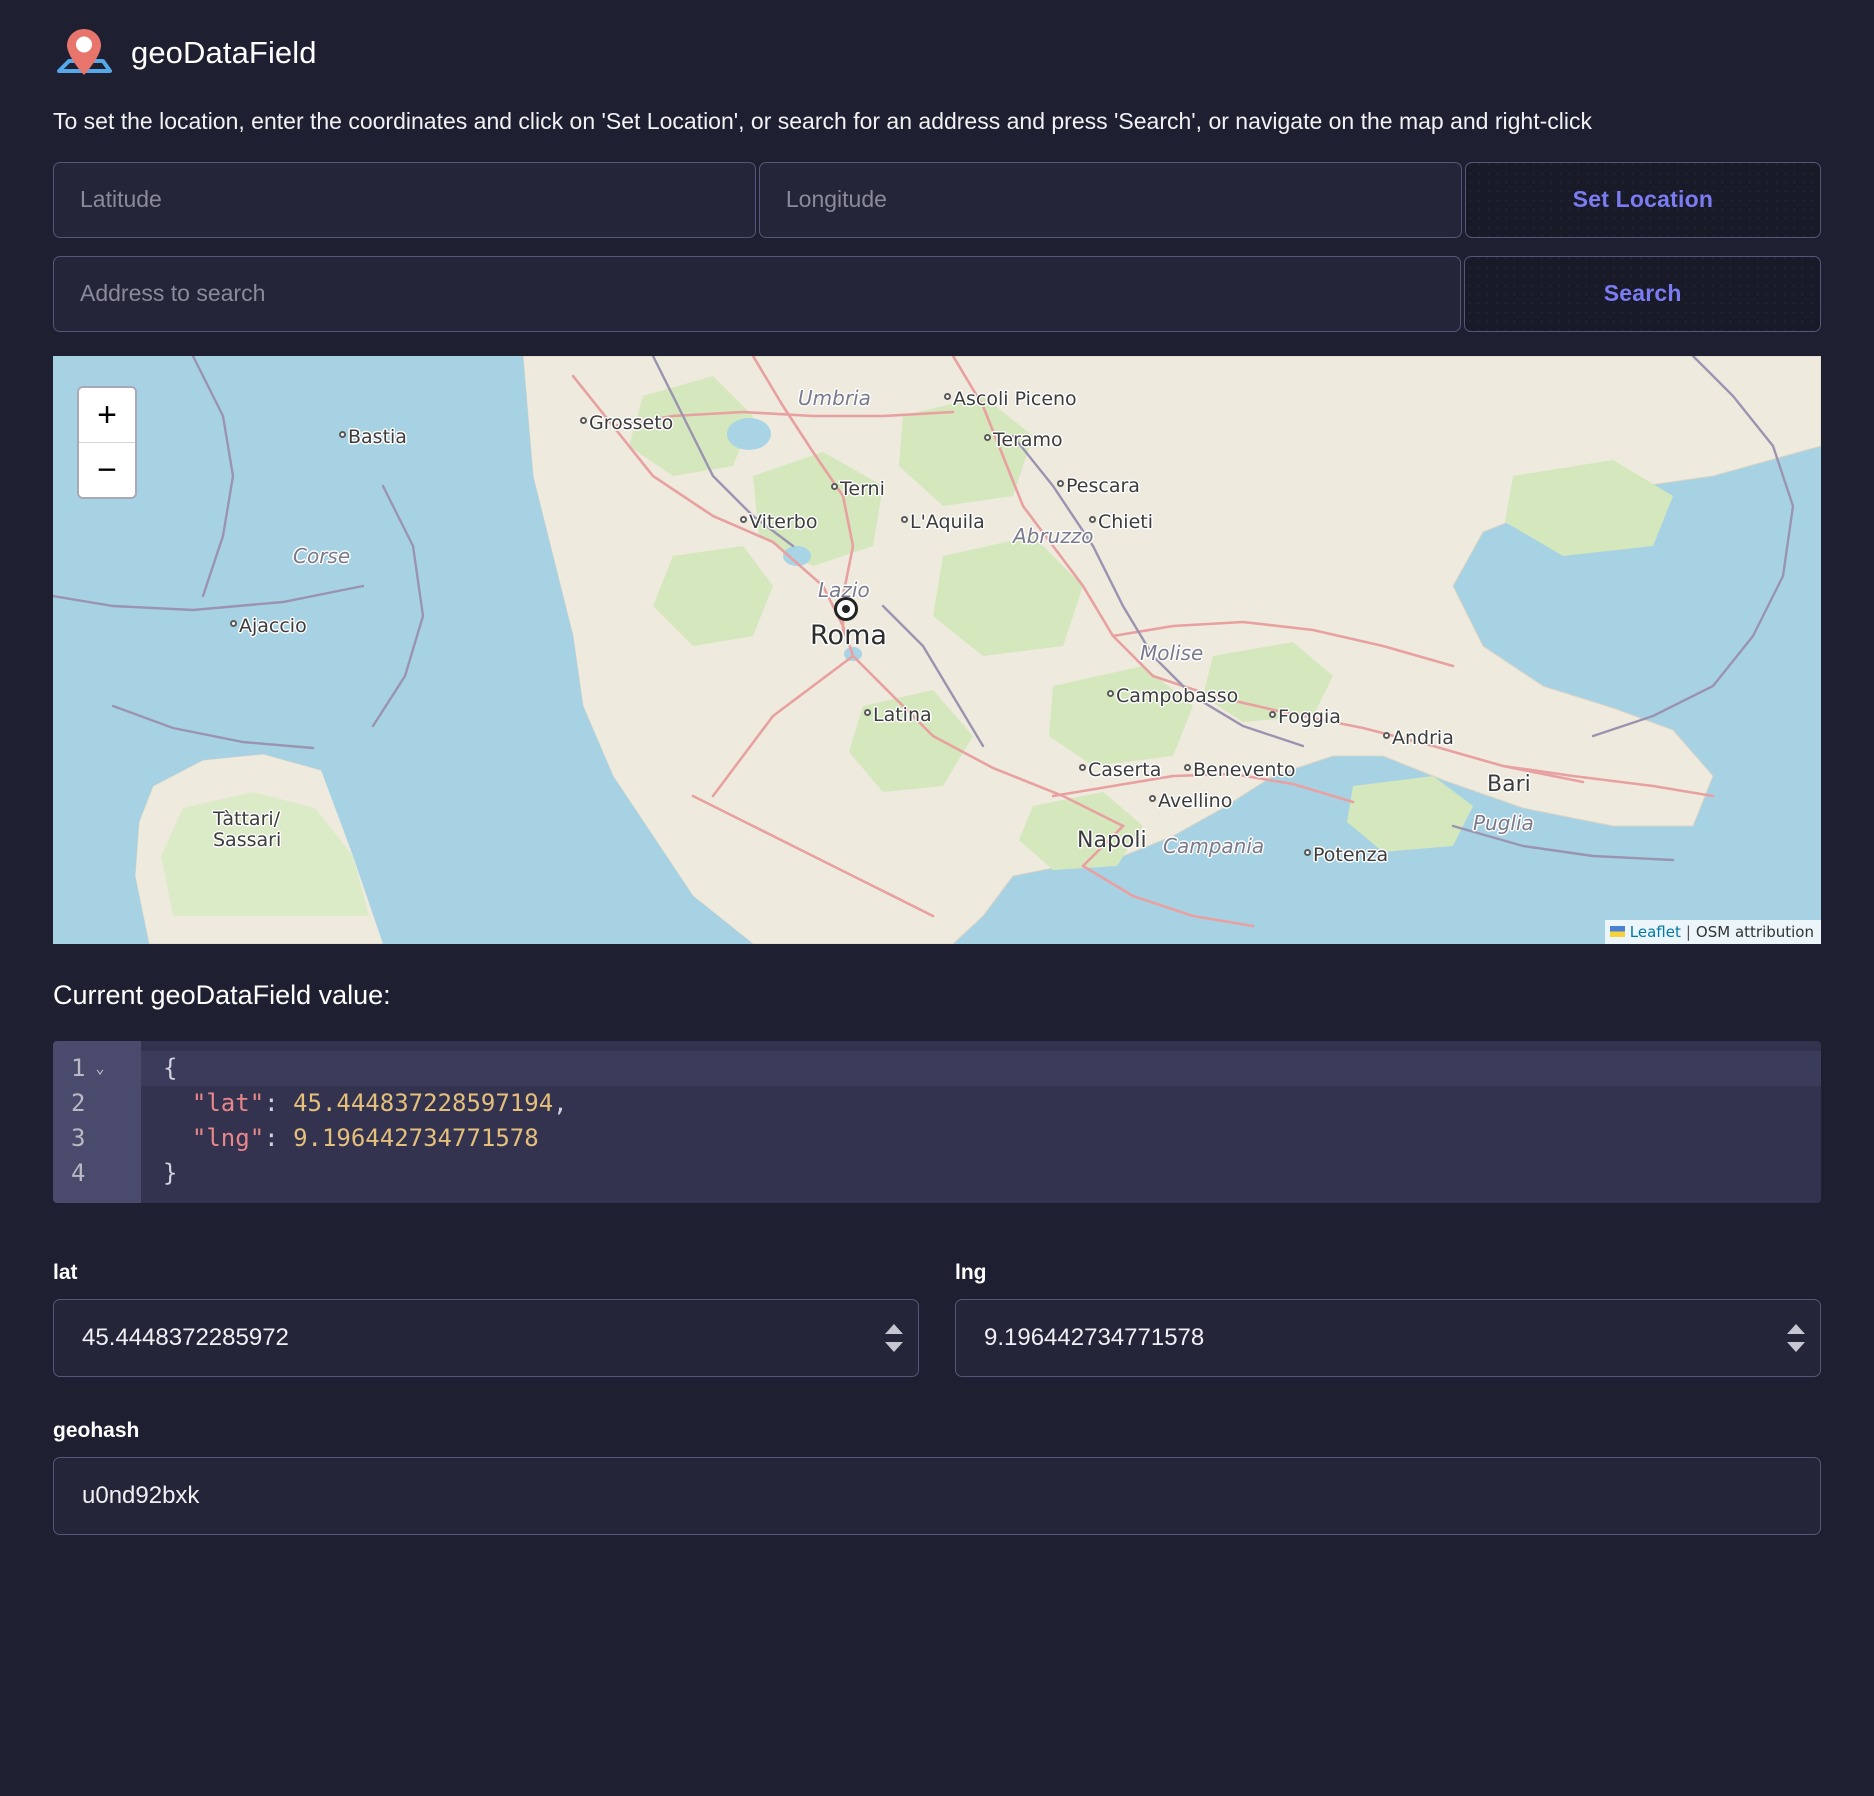 The width and height of the screenshot is (1874, 1796). I want to click on geohash-field-group: geohash, so click(937, 1477).